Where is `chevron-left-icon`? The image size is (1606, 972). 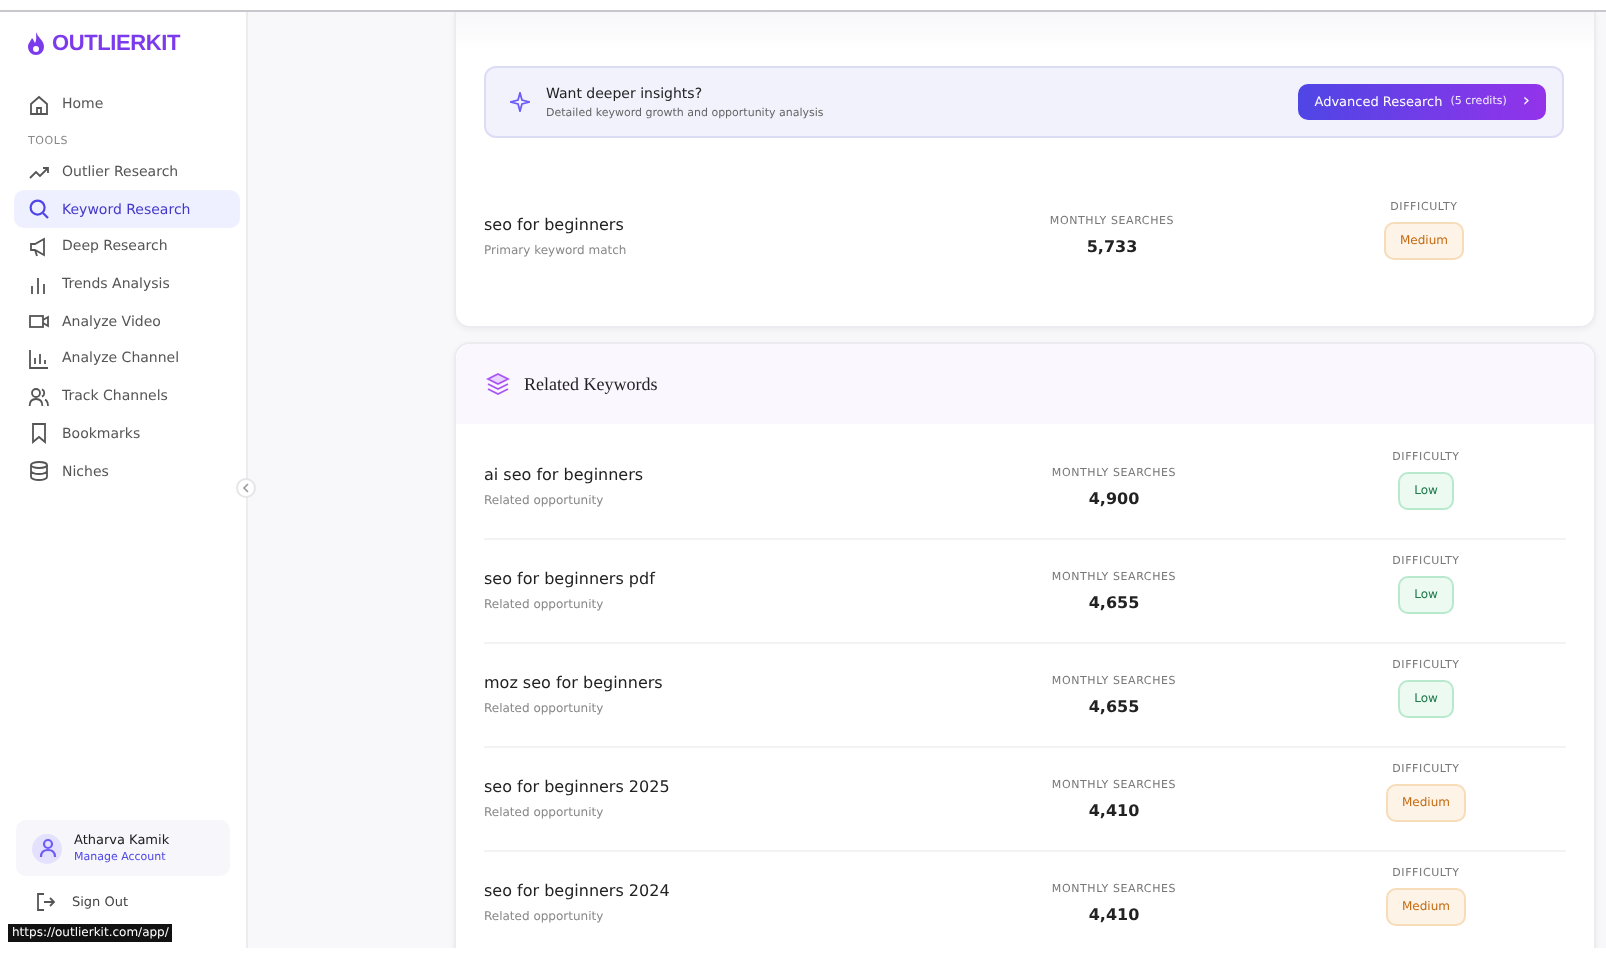
chevron-left-icon is located at coordinates (246, 488).